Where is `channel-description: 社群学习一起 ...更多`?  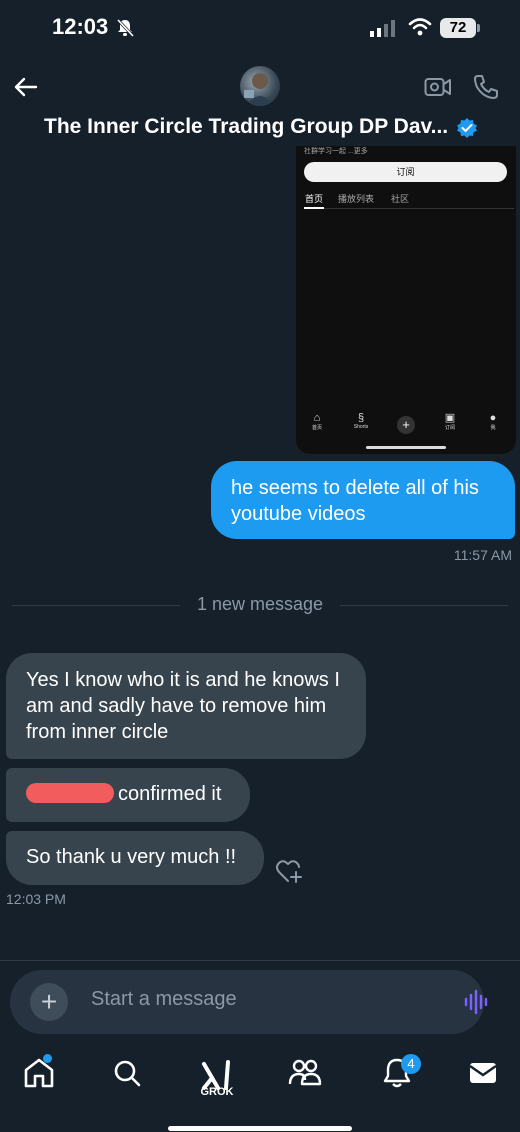
channel-description: 社群学习一起 ...更多 is located at coordinates (336, 151).